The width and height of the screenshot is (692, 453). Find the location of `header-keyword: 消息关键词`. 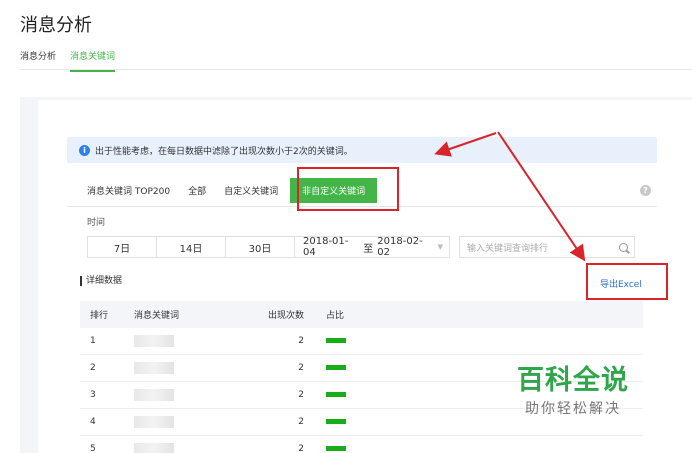

header-keyword: 消息关键词 is located at coordinates (157, 316).